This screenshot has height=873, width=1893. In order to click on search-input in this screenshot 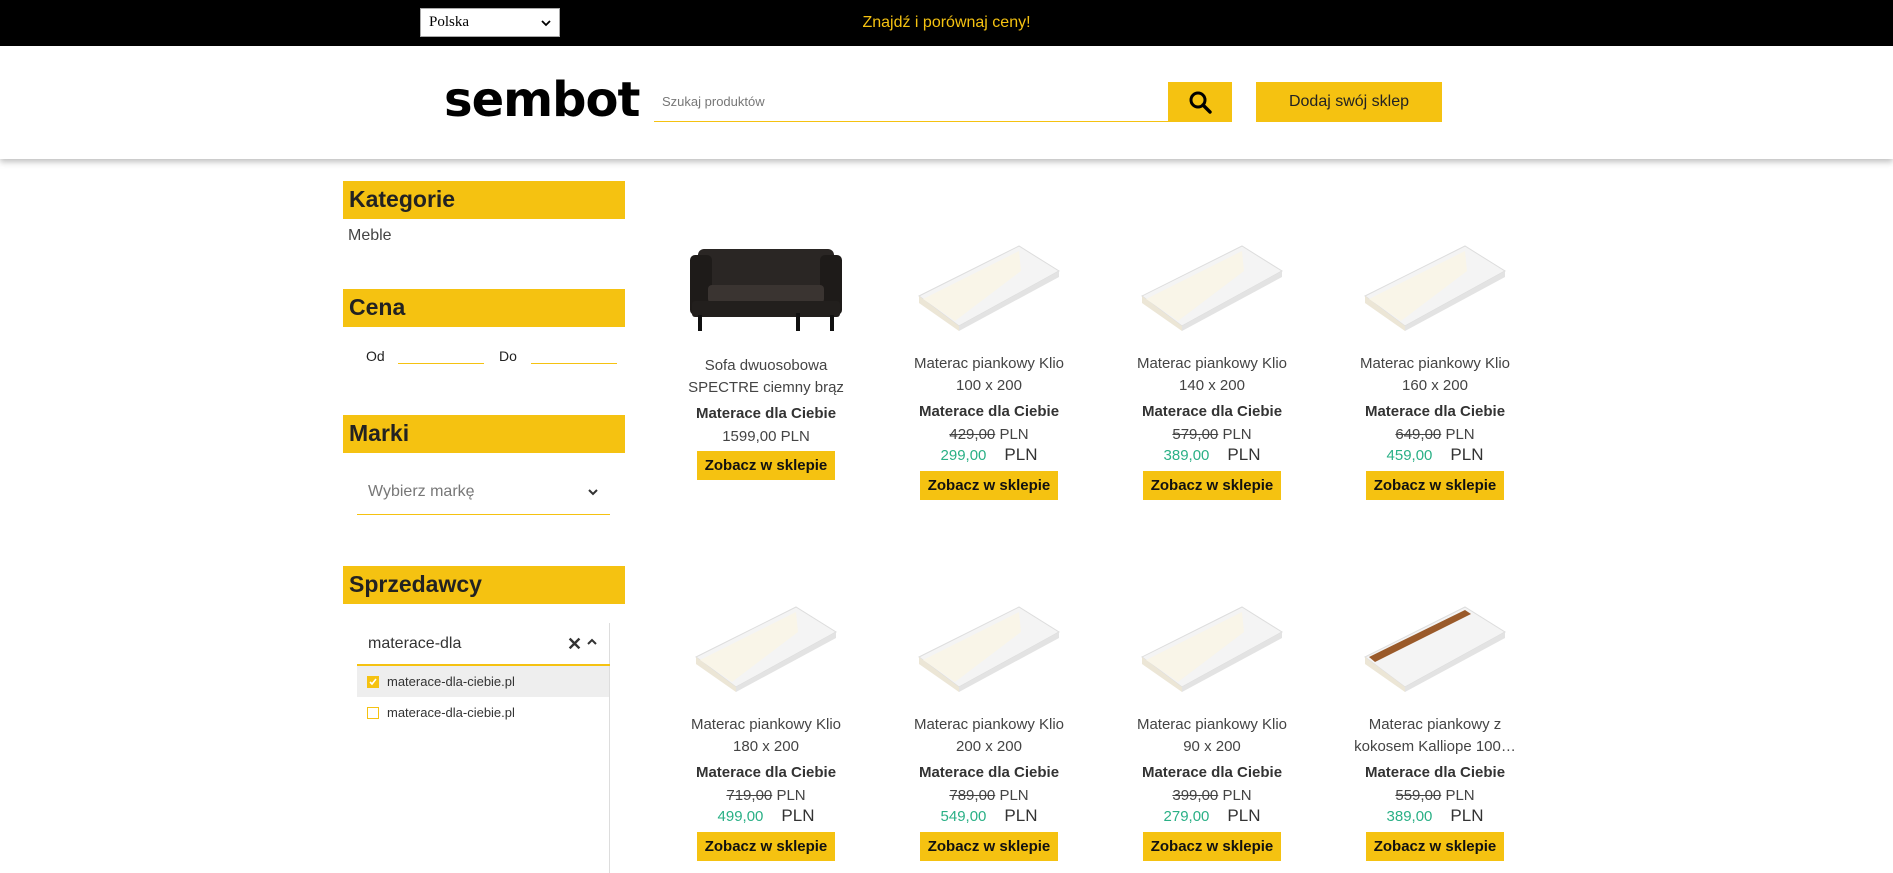, I will do `click(911, 102)`.